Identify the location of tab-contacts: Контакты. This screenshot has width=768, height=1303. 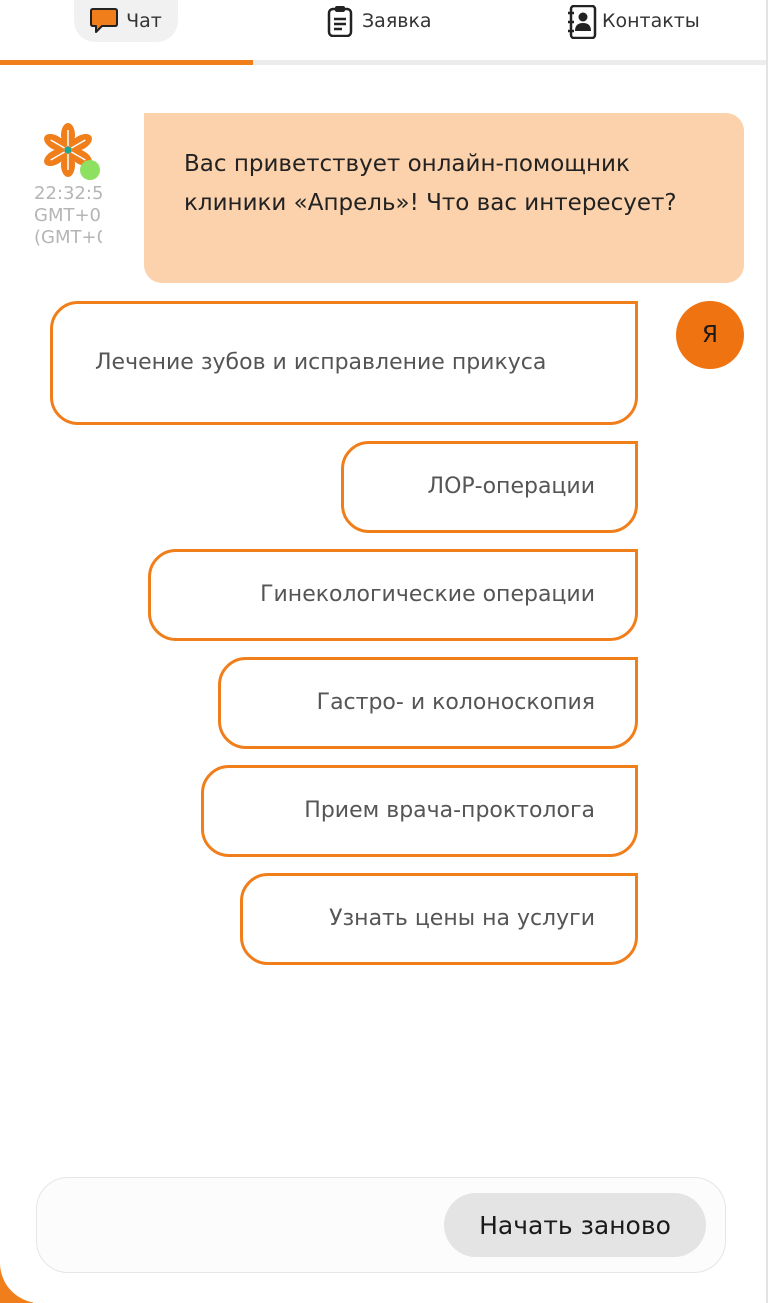
(633, 21).